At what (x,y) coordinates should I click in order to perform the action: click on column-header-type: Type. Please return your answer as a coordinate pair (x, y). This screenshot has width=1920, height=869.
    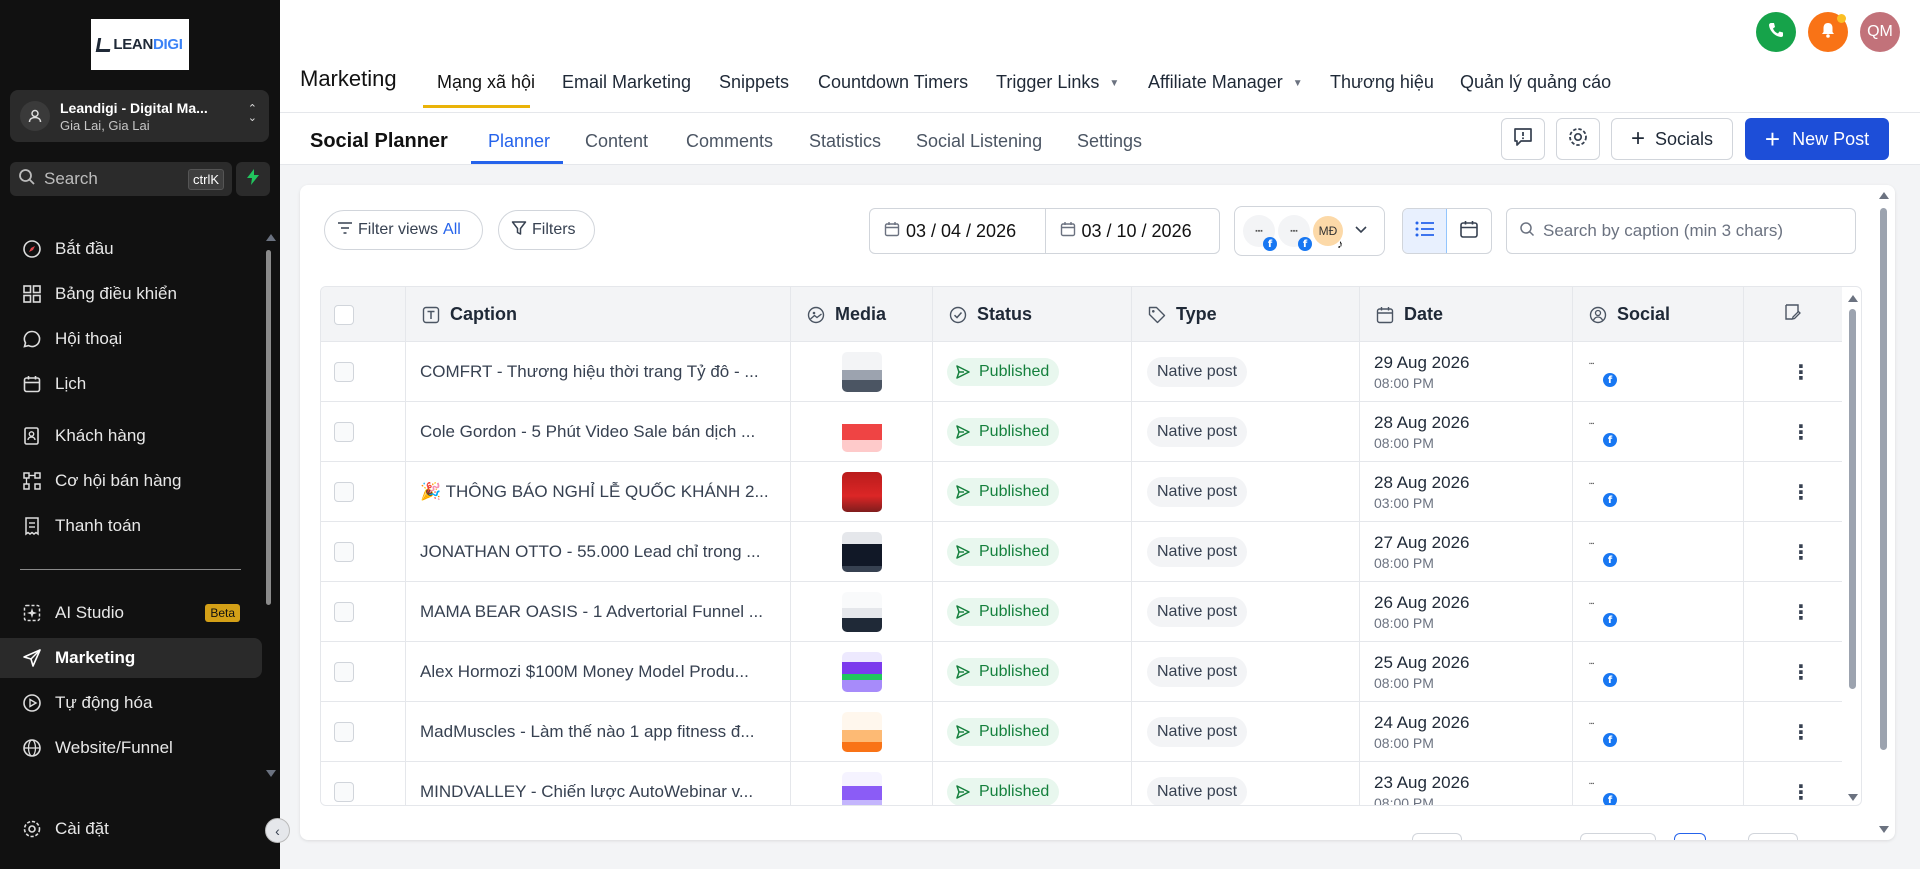
    Looking at the image, I should click on (1245, 314).